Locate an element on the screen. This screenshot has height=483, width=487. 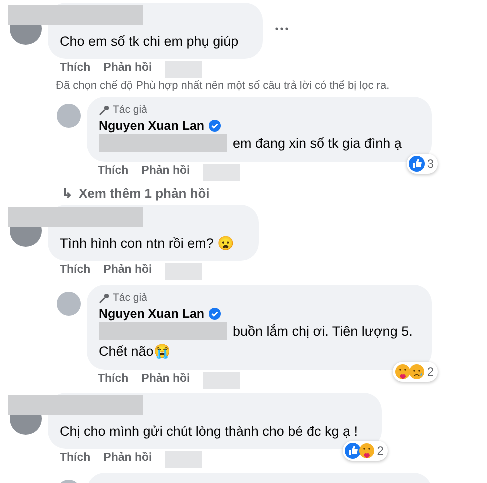
view-more-replies-link: Xem thêm 1 phản hồi is located at coordinates (144, 194).